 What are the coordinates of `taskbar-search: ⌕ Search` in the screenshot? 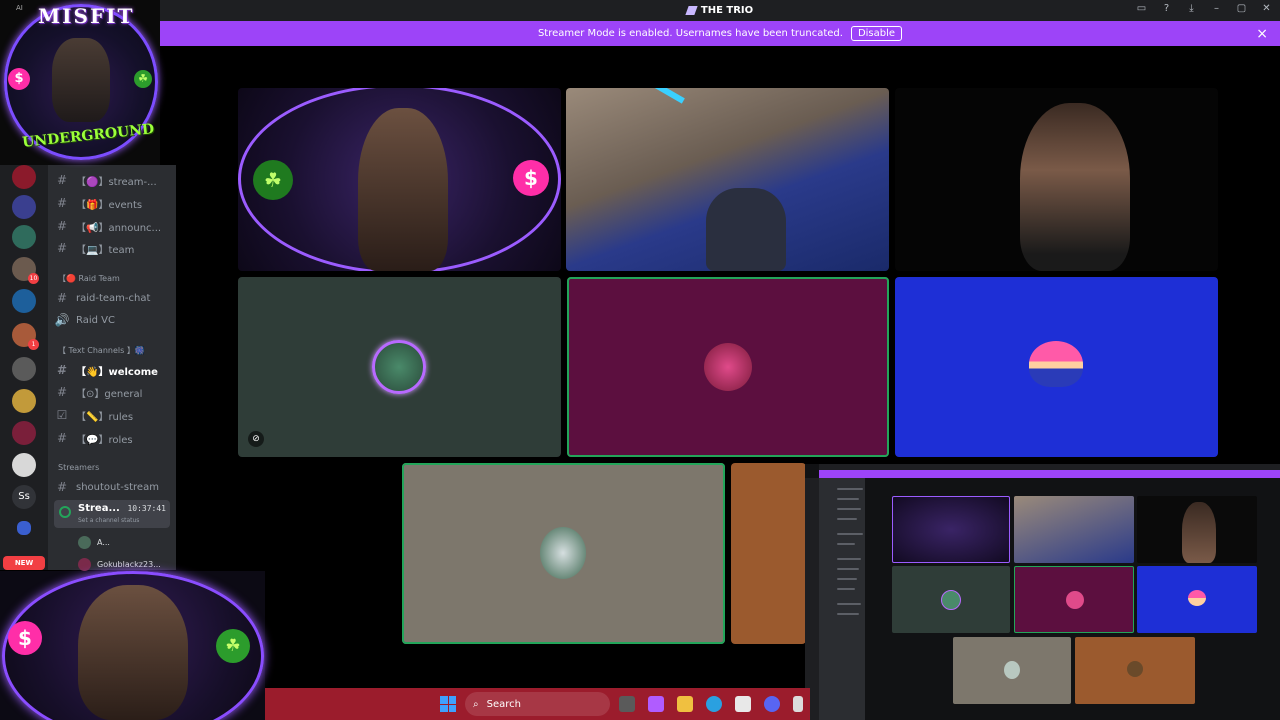 It's located at (537, 704).